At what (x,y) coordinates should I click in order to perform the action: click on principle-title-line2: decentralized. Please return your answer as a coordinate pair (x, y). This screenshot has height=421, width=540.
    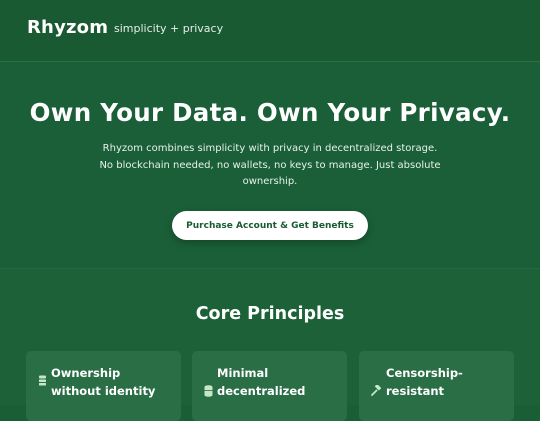
    Looking at the image, I should click on (261, 391).